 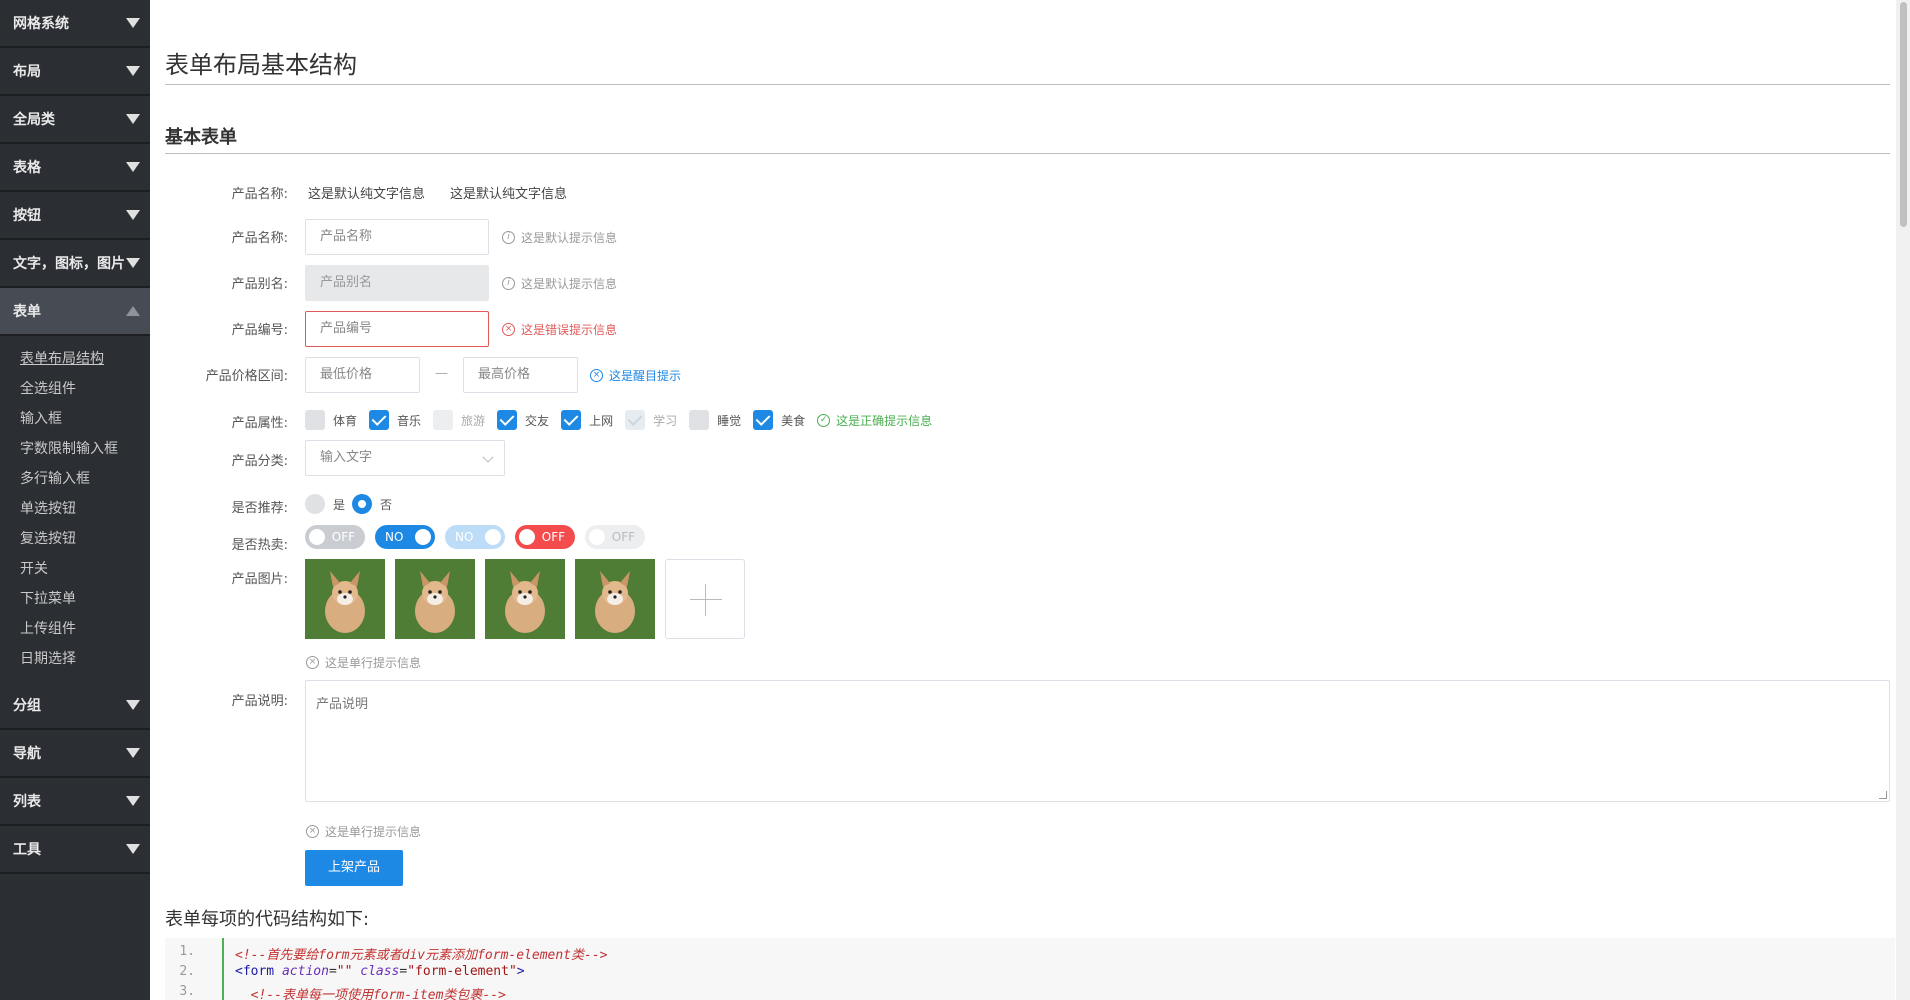 I want to click on page-title: 表单布局基本结构, so click(x=261, y=65).